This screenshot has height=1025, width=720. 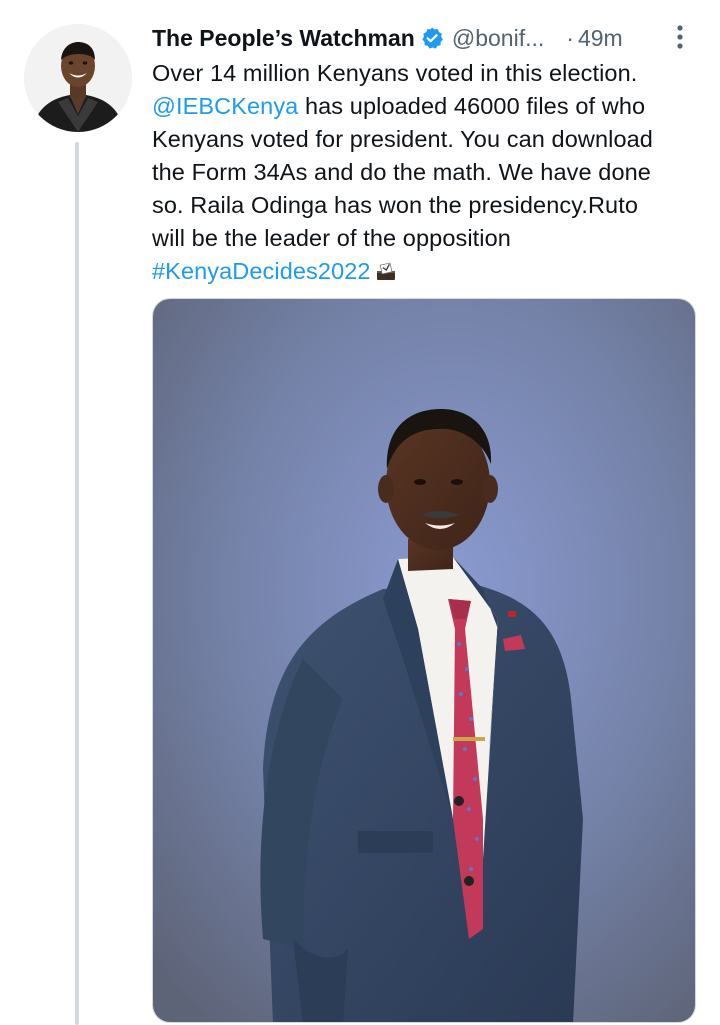 I want to click on avatar-image, so click(x=78, y=78).